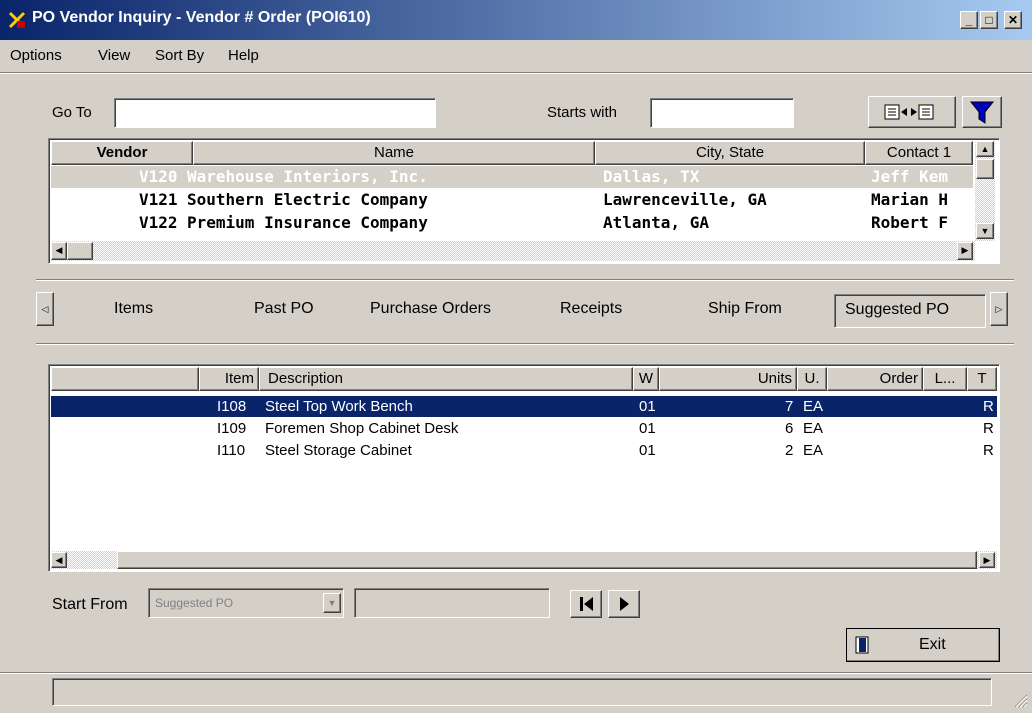 Image resolution: width=1032 pixels, height=713 pixels. What do you see at coordinates (307, 222) in the screenshot?
I see `vendor-name: Premium Insurance Company` at bounding box center [307, 222].